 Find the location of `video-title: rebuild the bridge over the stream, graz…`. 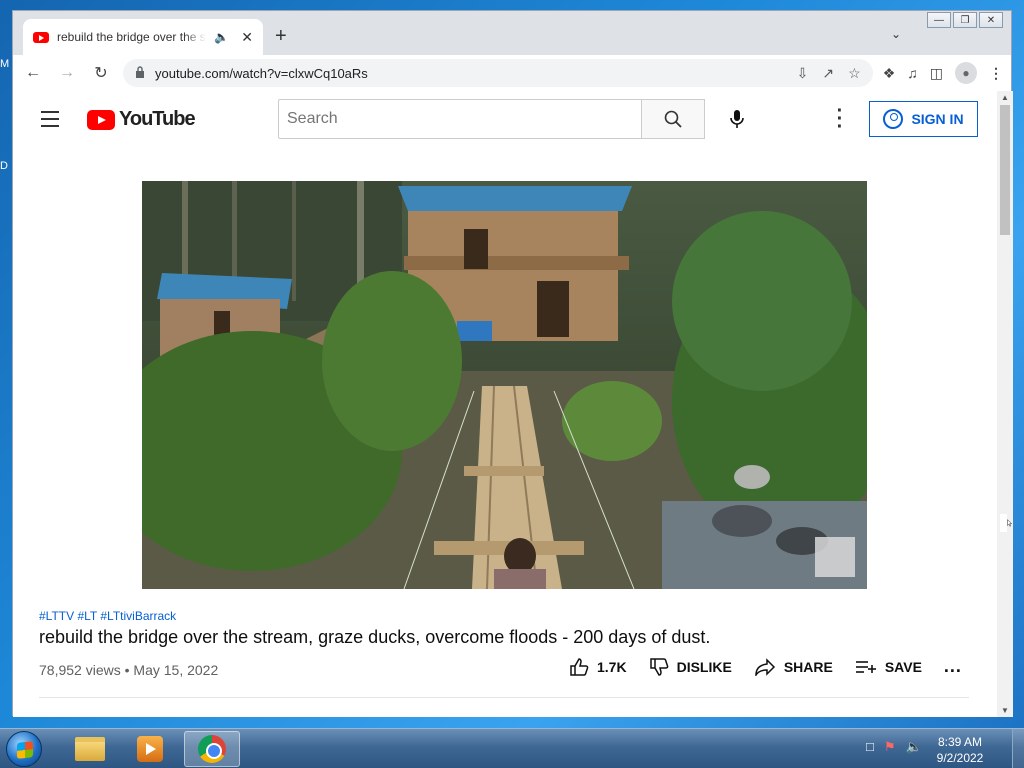

video-title: rebuild the bridge over the stream, graz… is located at coordinates (375, 637).